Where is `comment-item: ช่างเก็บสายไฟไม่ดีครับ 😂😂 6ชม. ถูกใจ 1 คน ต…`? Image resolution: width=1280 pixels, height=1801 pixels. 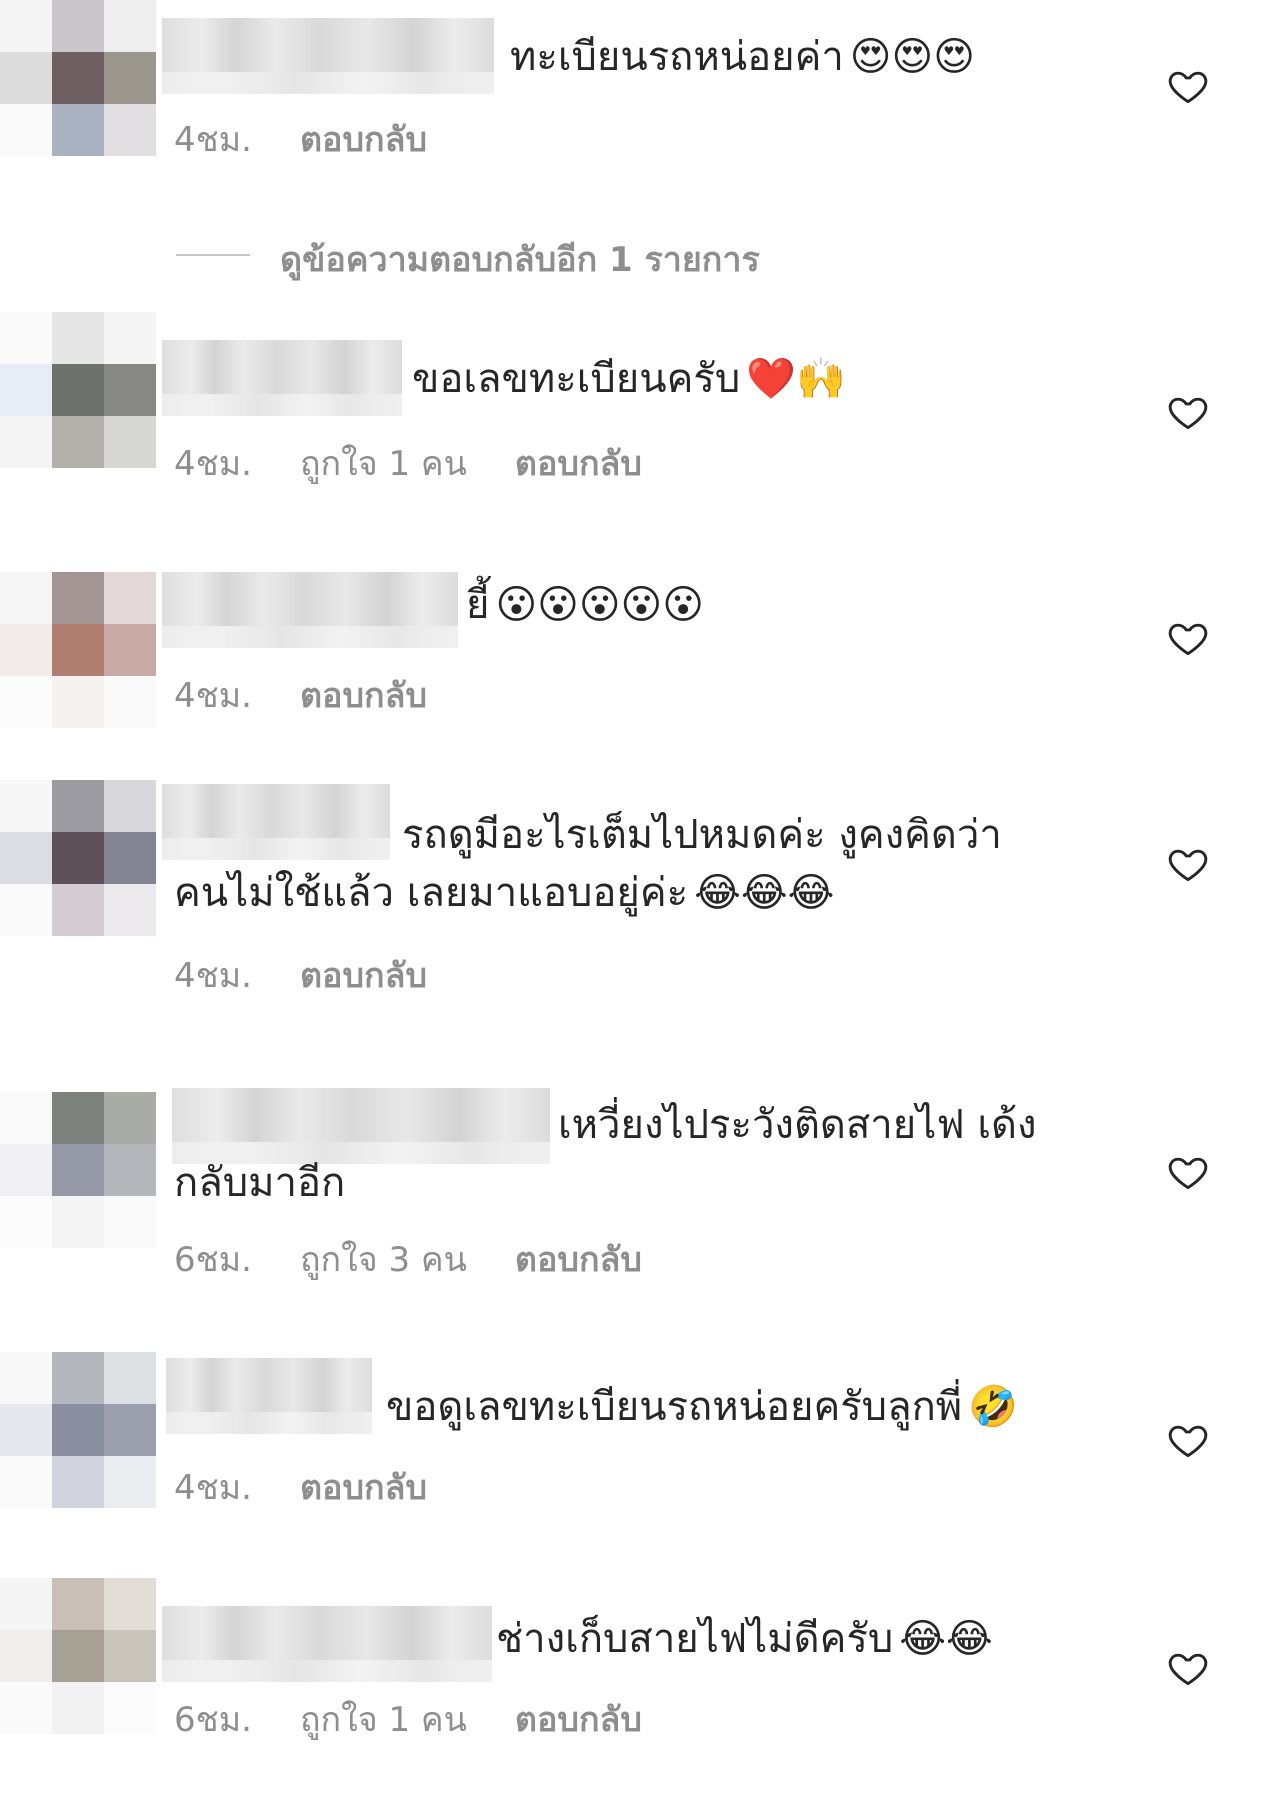
comment-item: ช่างเก็บสายไฟไม่ดีครับ 😂😂 6ชม. ถูกใจ 1 คน ต… is located at coordinates (640, 1660).